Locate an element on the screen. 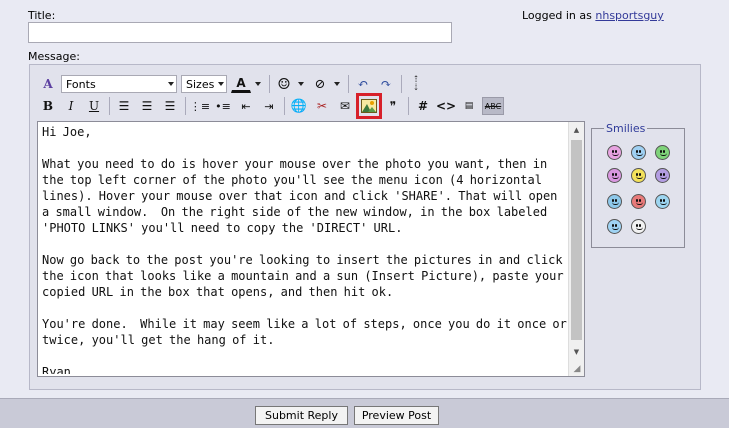 The height and width of the screenshot is (428, 729). bold-button: B is located at coordinates (48, 106).